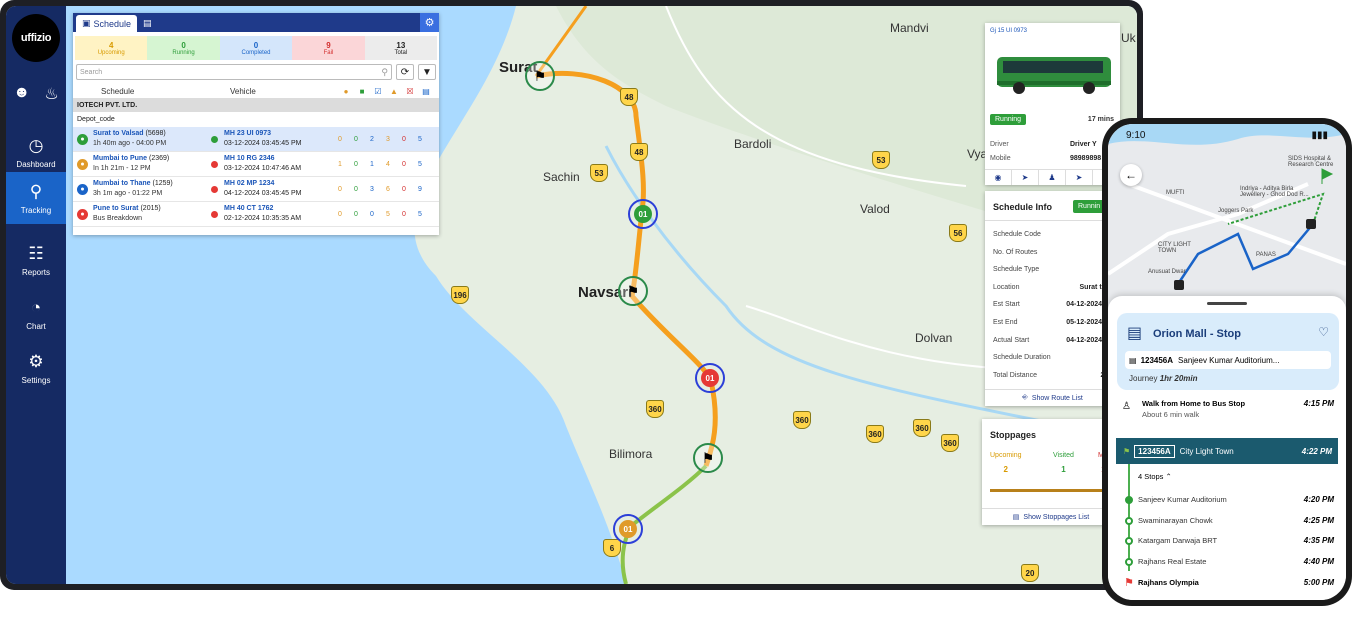  What do you see at coordinates (1133, 360) in the screenshot?
I see `bus-icon: ▤` at bounding box center [1133, 360].